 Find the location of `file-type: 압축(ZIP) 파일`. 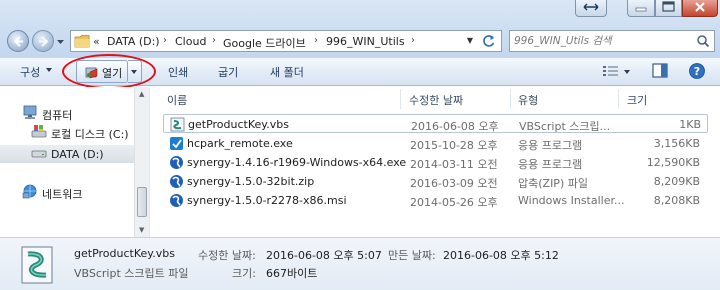

file-type: 압축(ZIP) 파일 is located at coordinates (553, 183).